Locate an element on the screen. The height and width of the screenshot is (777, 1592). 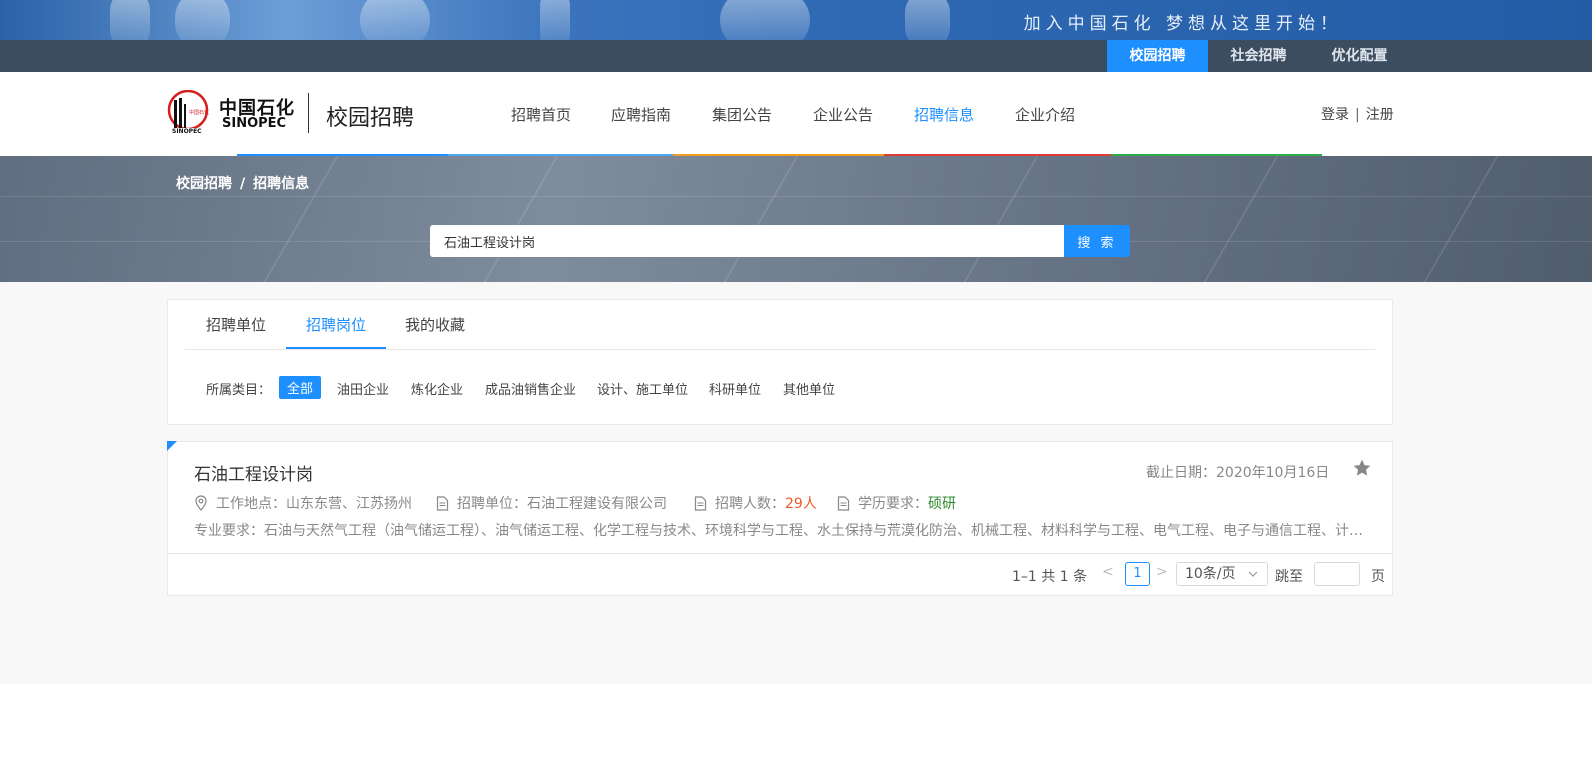
tab-divider is located at coordinates (780, 349).